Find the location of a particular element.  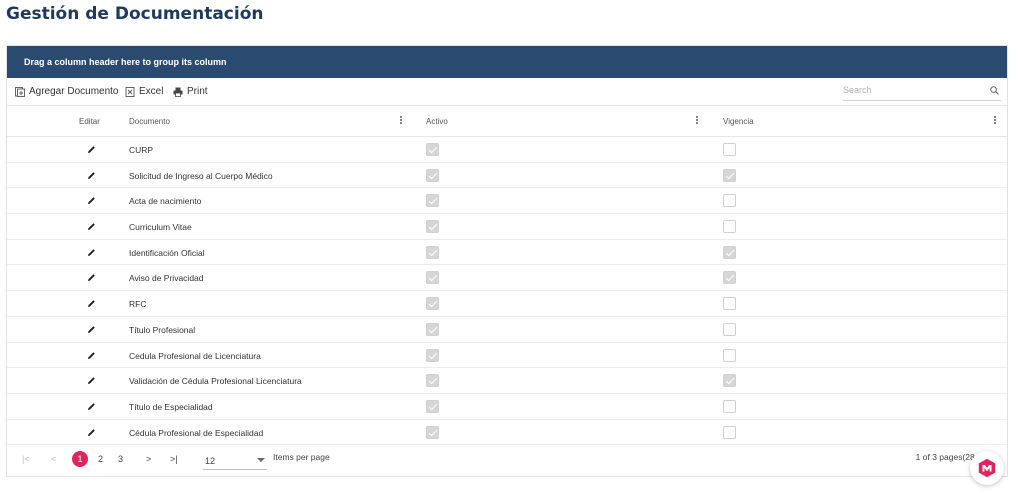

excel-icon is located at coordinates (130, 91).